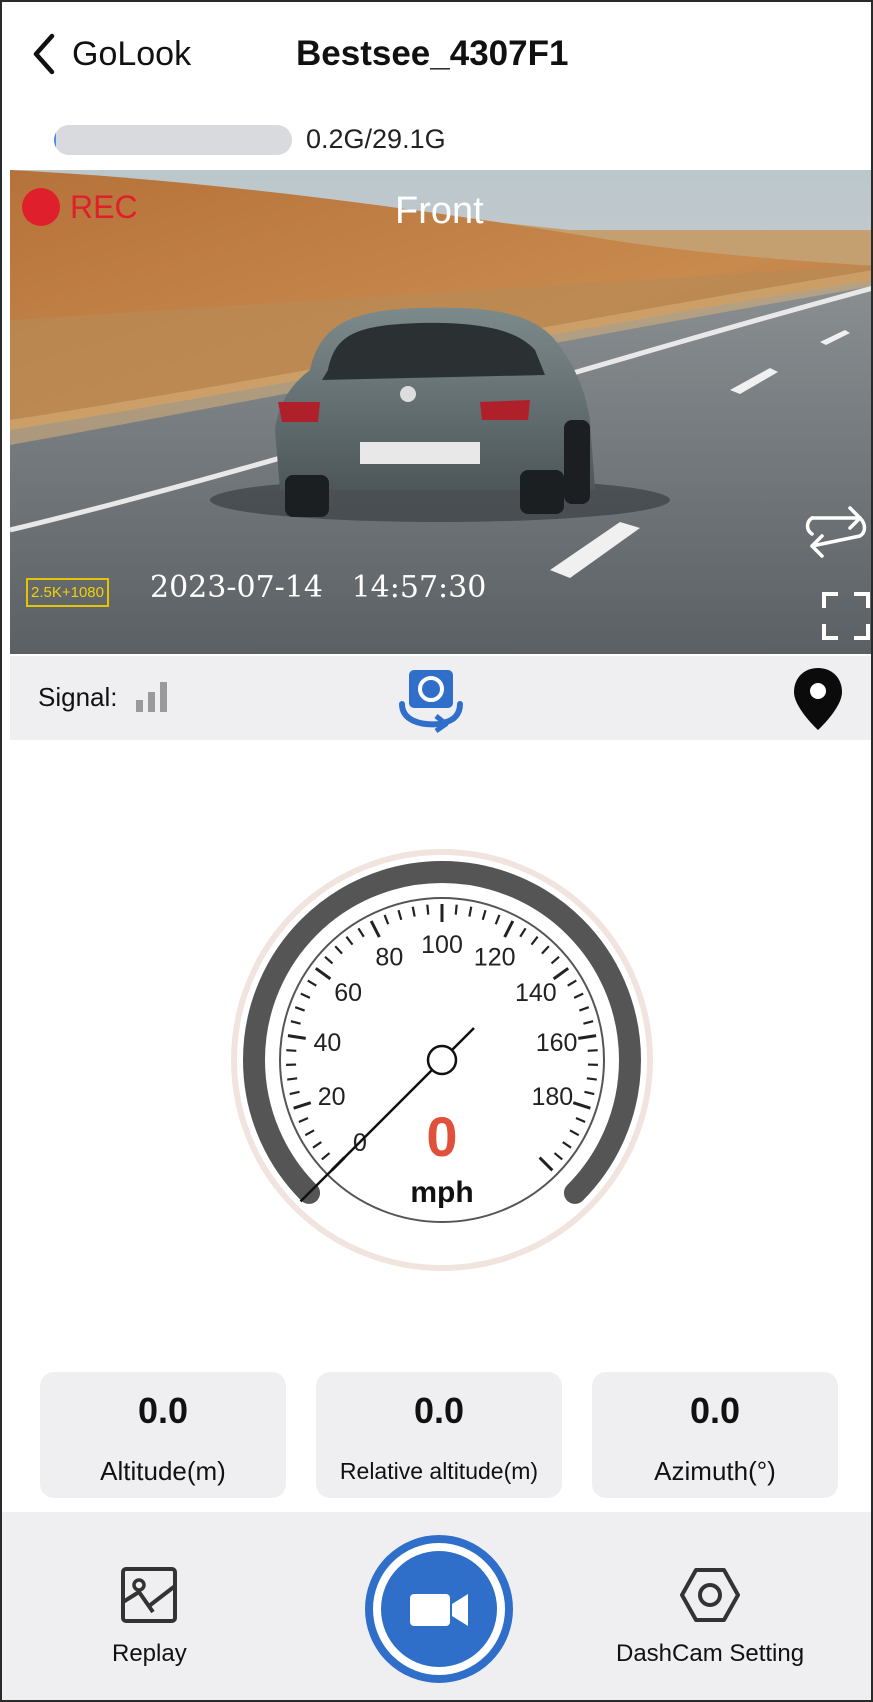  Describe the element at coordinates (348, 993) in the screenshot. I see `gauge-tick-label: 60` at that location.